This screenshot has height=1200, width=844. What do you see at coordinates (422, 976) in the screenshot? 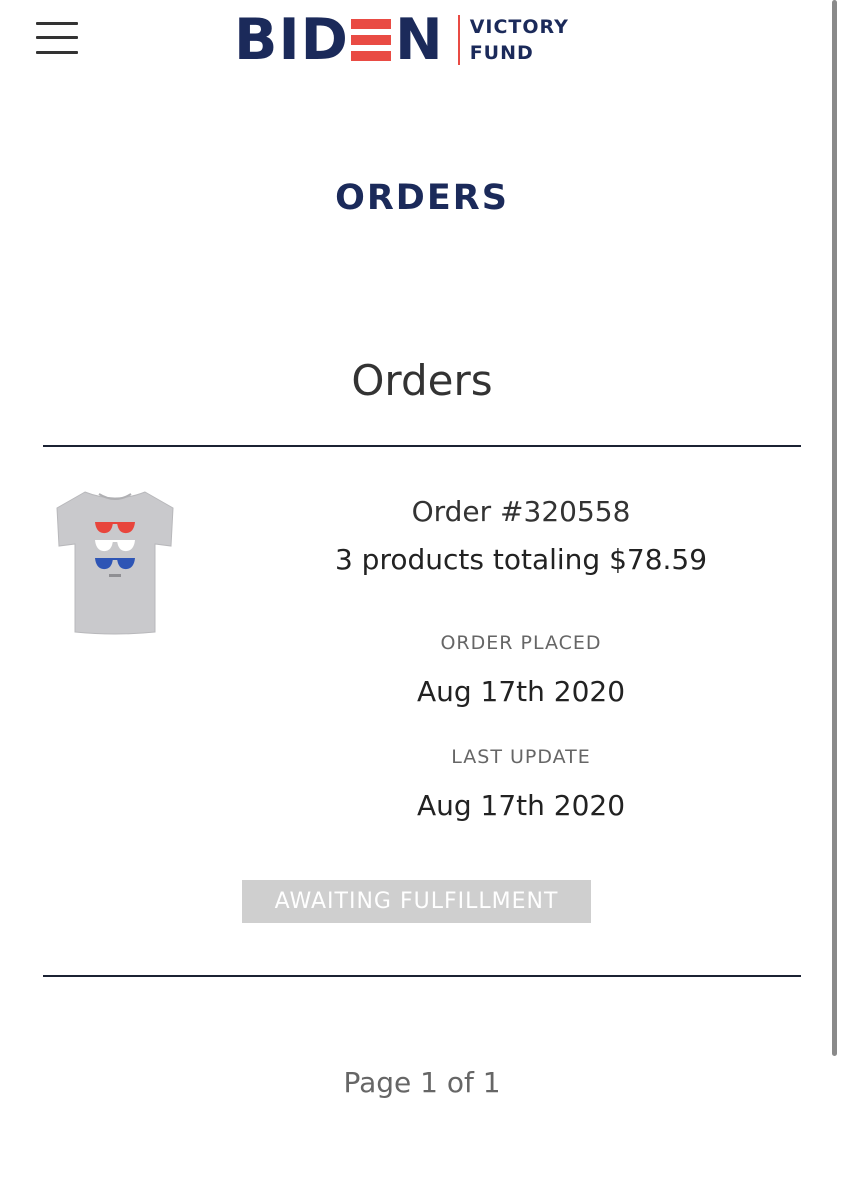
I see `divider-bottom` at bounding box center [422, 976].